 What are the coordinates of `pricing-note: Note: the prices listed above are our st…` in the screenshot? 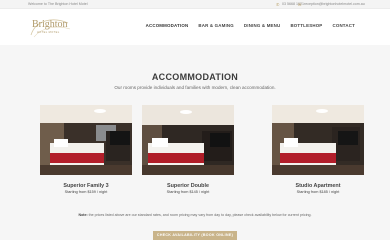 It's located at (195, 215).